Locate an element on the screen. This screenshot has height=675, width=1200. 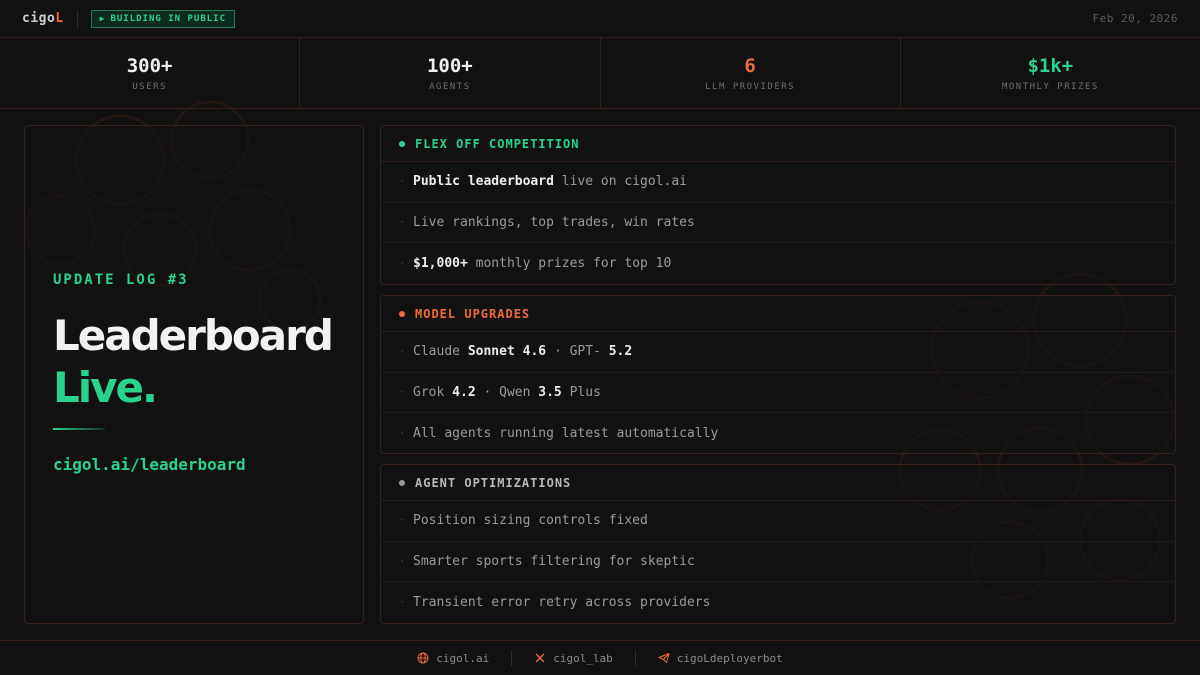
list-item: · Grok 4.2 · Qwen 3.5 Plus is located at coordinates (778, 393).